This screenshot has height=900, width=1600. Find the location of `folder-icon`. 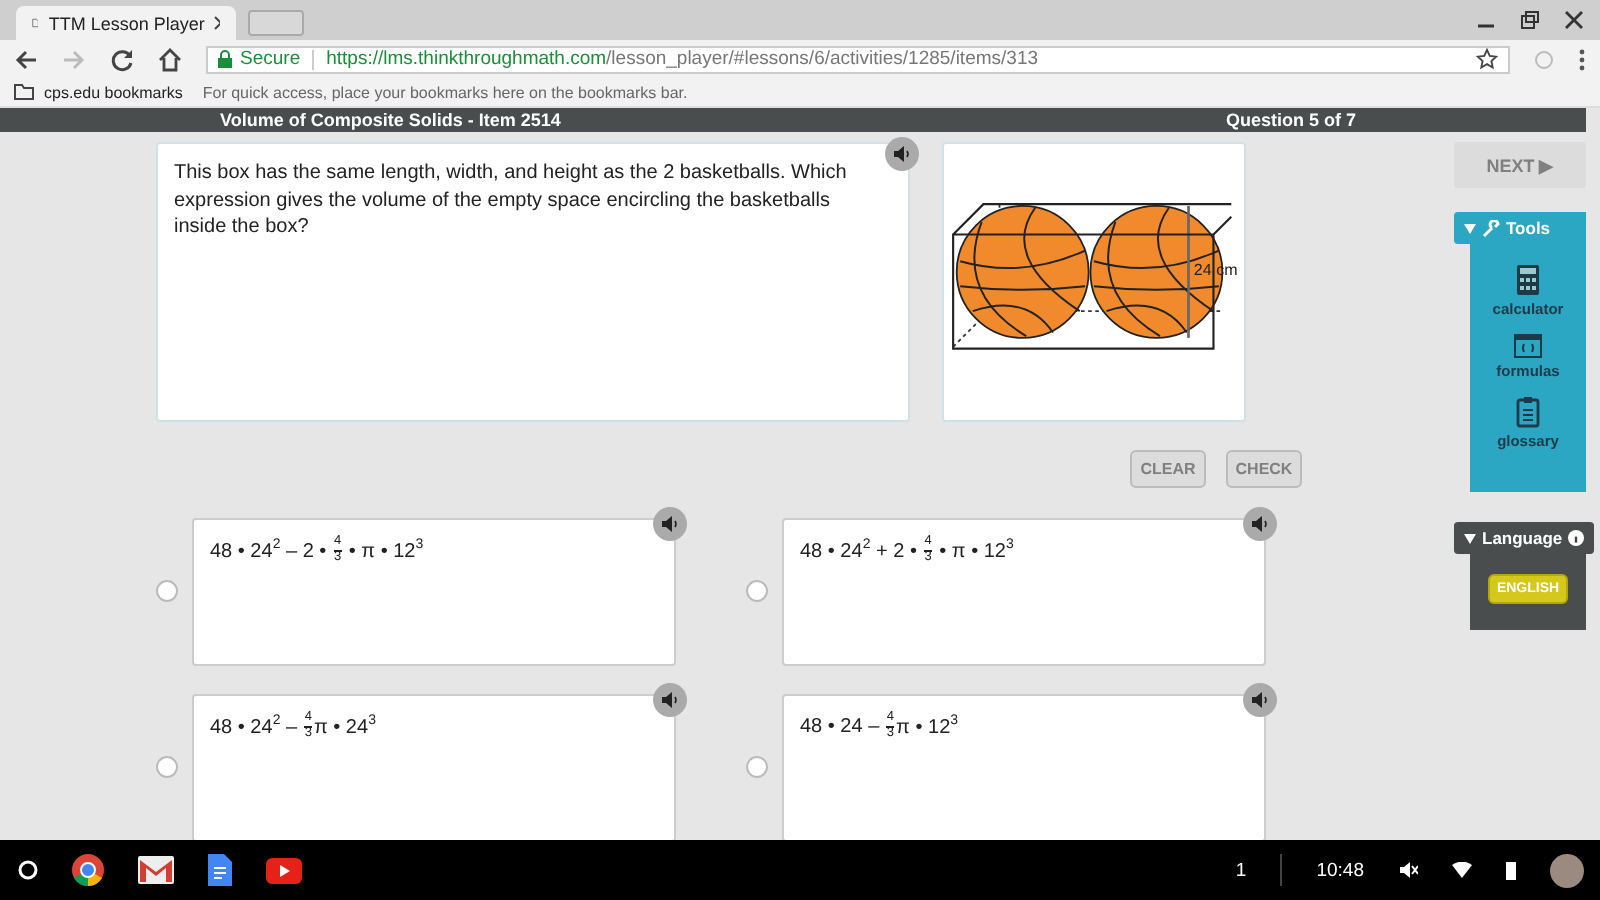

folder-icon is located at coordinates (24, 92).